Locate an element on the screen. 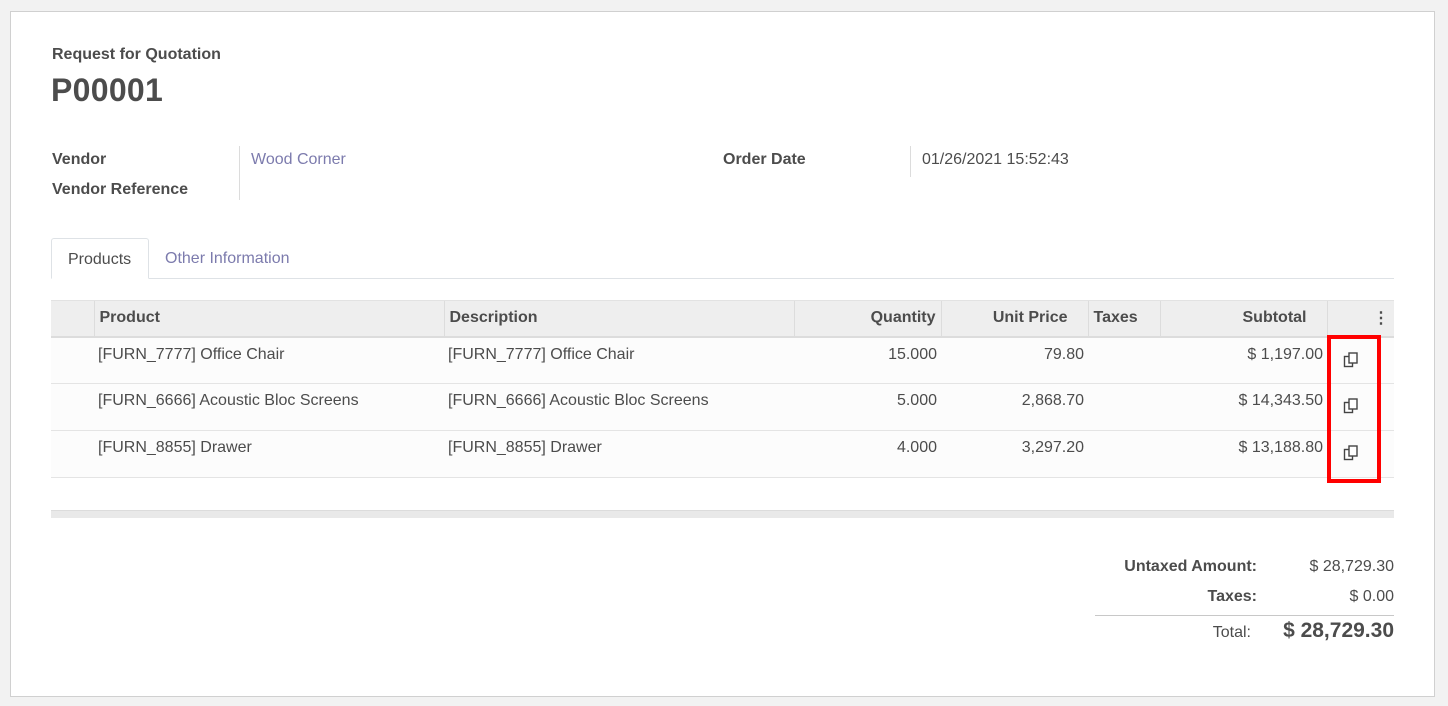  vendor-link: Wood Corner is located at coordinates (298, 160).